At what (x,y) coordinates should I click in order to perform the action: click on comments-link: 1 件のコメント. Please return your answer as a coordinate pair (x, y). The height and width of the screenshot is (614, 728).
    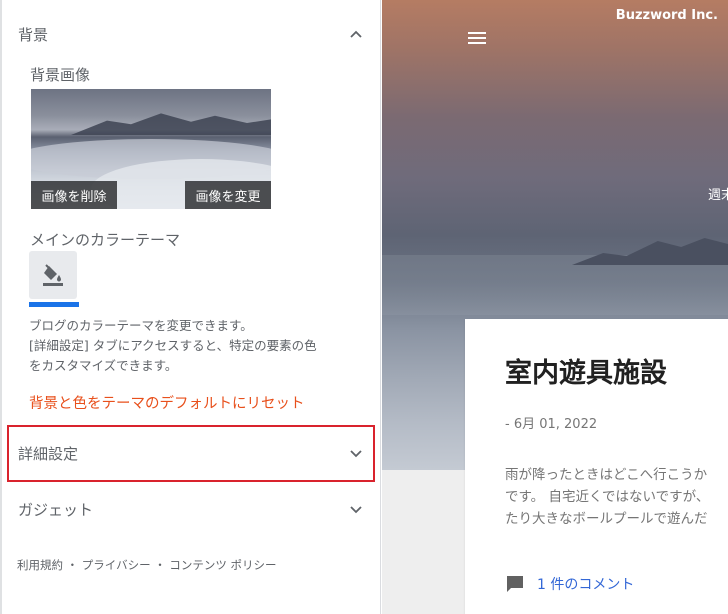
    Looking at the image, I should click on (569, 584).